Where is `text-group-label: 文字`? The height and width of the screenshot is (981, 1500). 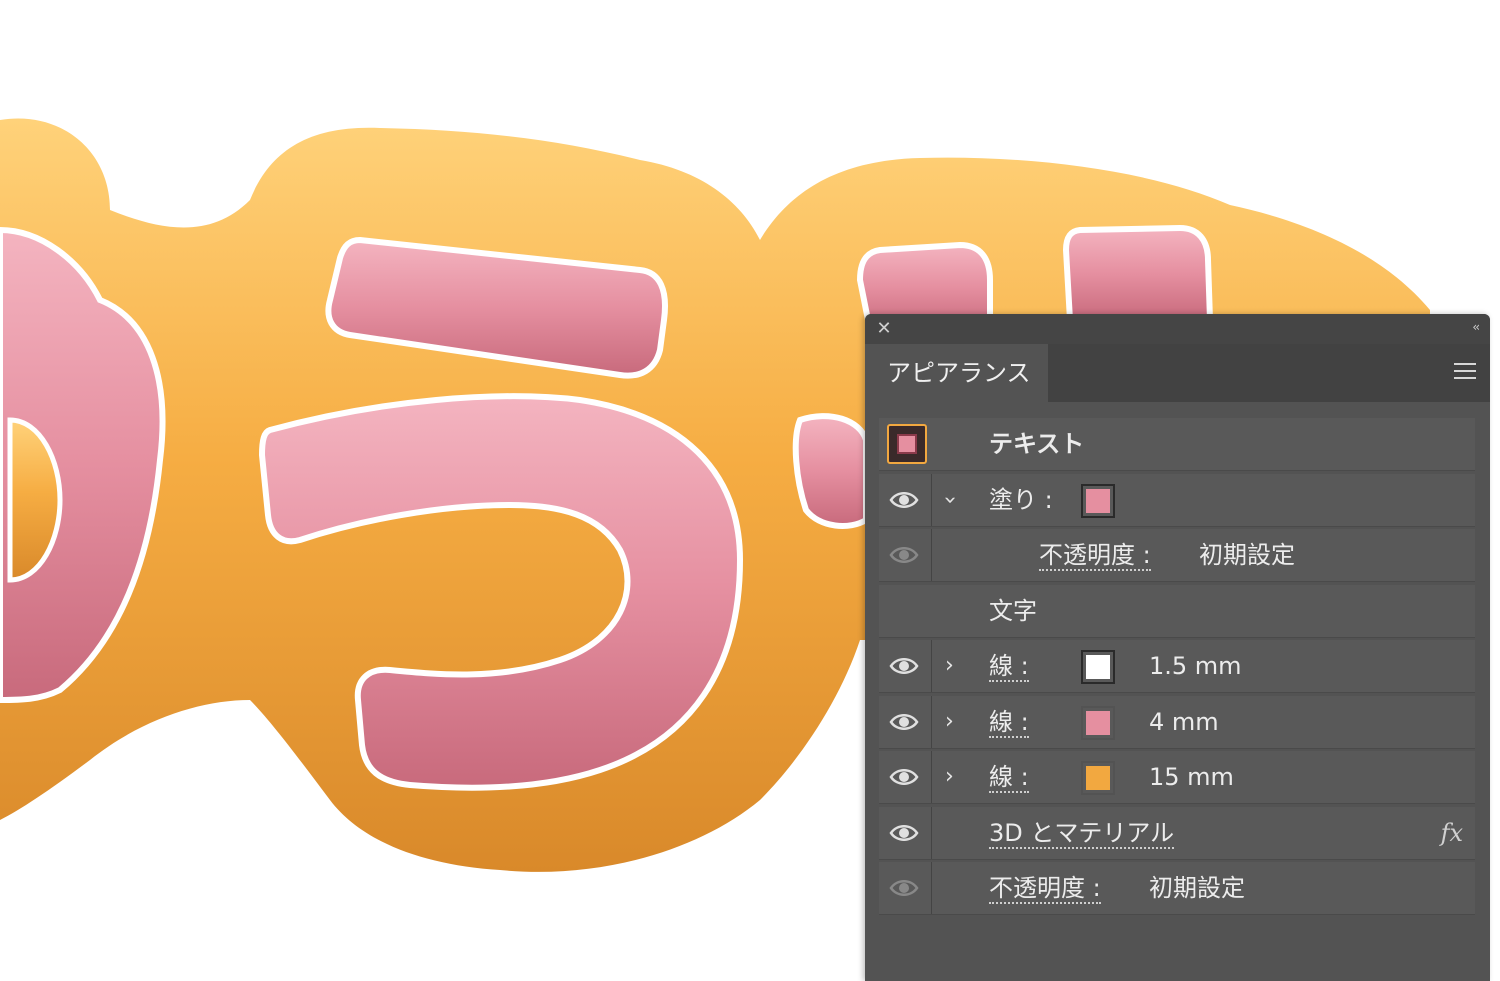
text-group-label: 文字 is located at coordinates (1013, 610).